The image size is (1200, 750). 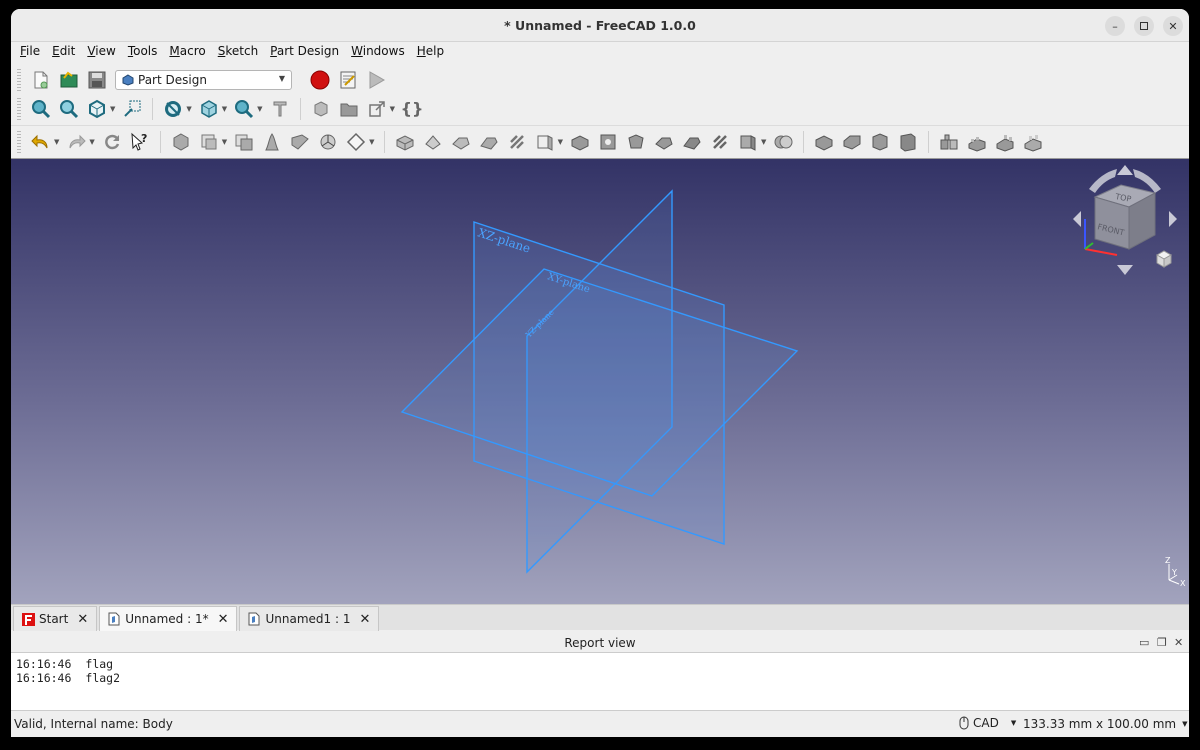 I want to click on hole-button, so click(x=608, y=142).